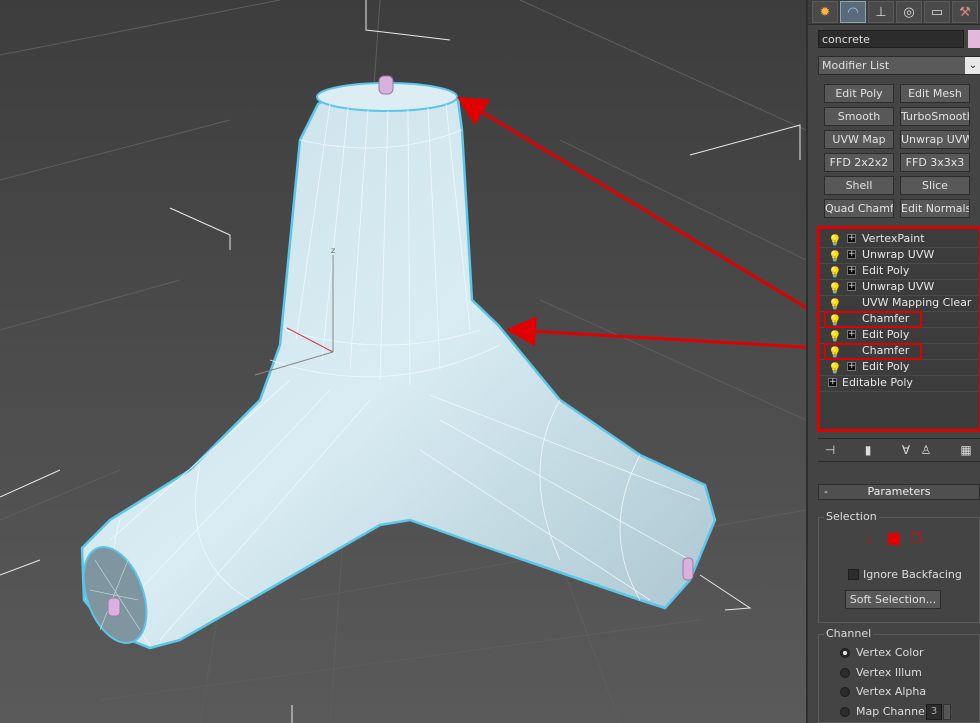  I want to click on utilities-tab: ⚒, so click(965, 12).